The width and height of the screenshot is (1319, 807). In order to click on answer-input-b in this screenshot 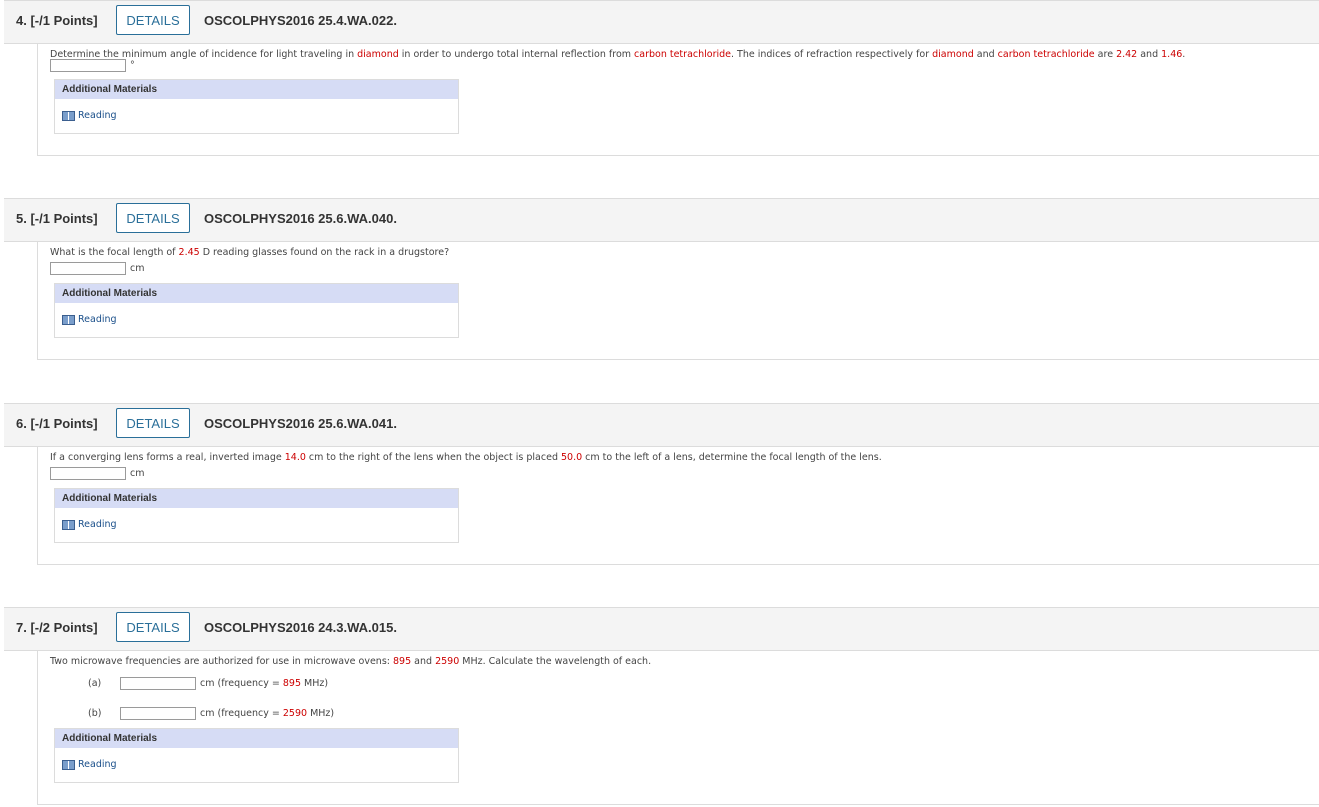, I will do `click(158, 713)`.